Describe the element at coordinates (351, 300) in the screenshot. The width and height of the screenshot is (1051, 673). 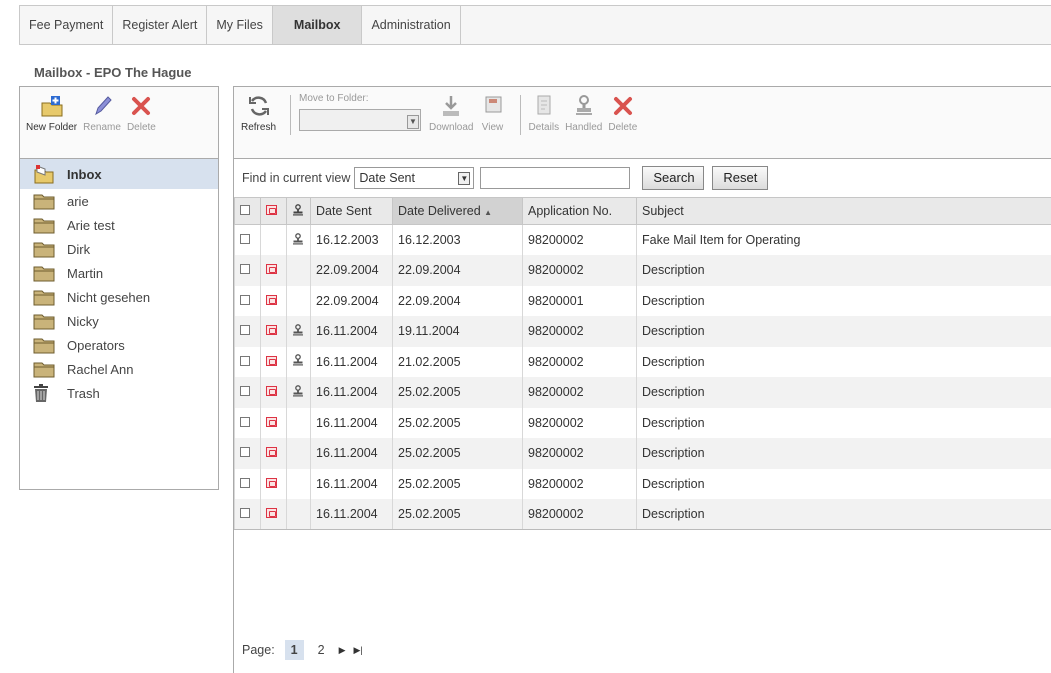
I see `date-sent-cell: 22.09.2004` at that location.